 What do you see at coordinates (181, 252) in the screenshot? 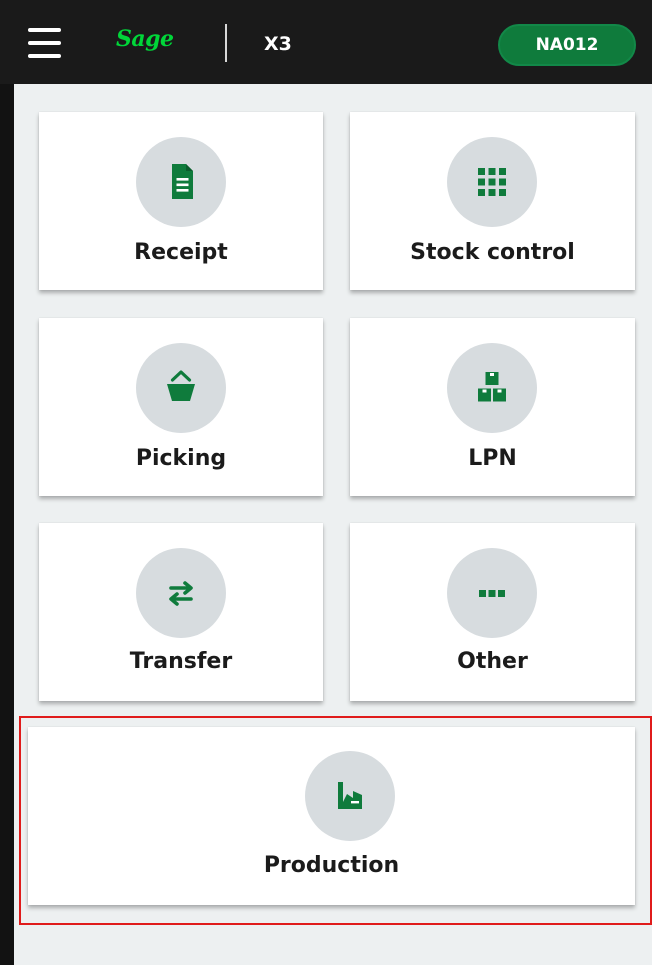
I see `tile-label: Receipt` at bounding box center [181, 252].